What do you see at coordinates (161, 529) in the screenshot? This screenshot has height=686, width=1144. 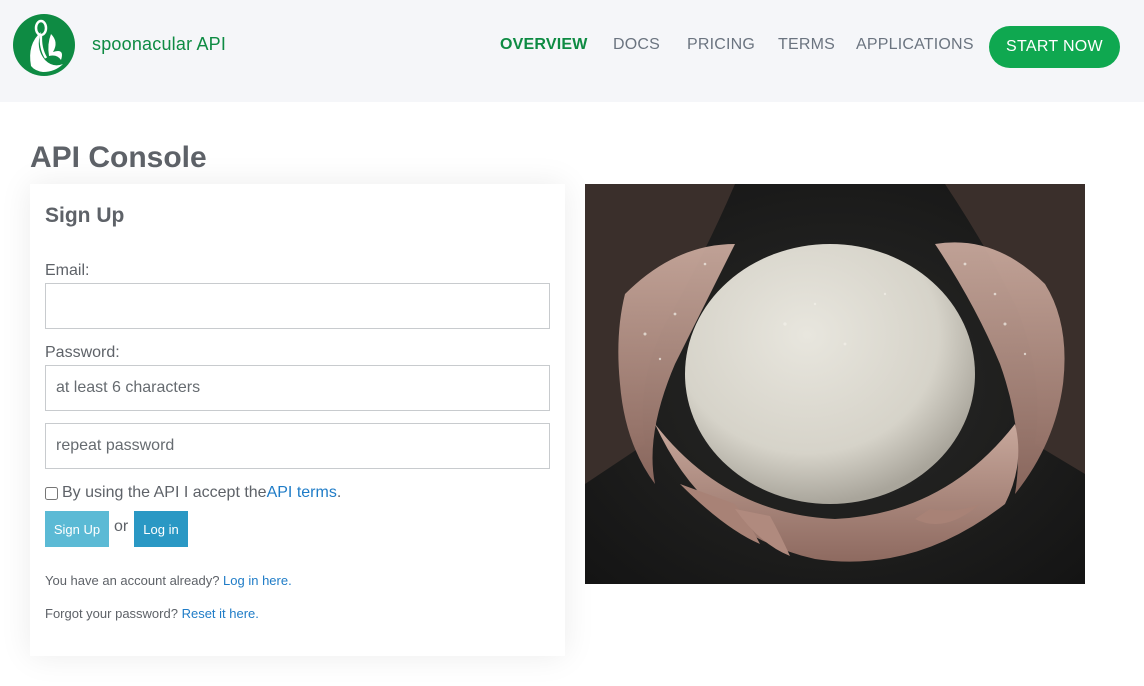 I see `log-in-button: Log in` at bounding box center [161, 529].